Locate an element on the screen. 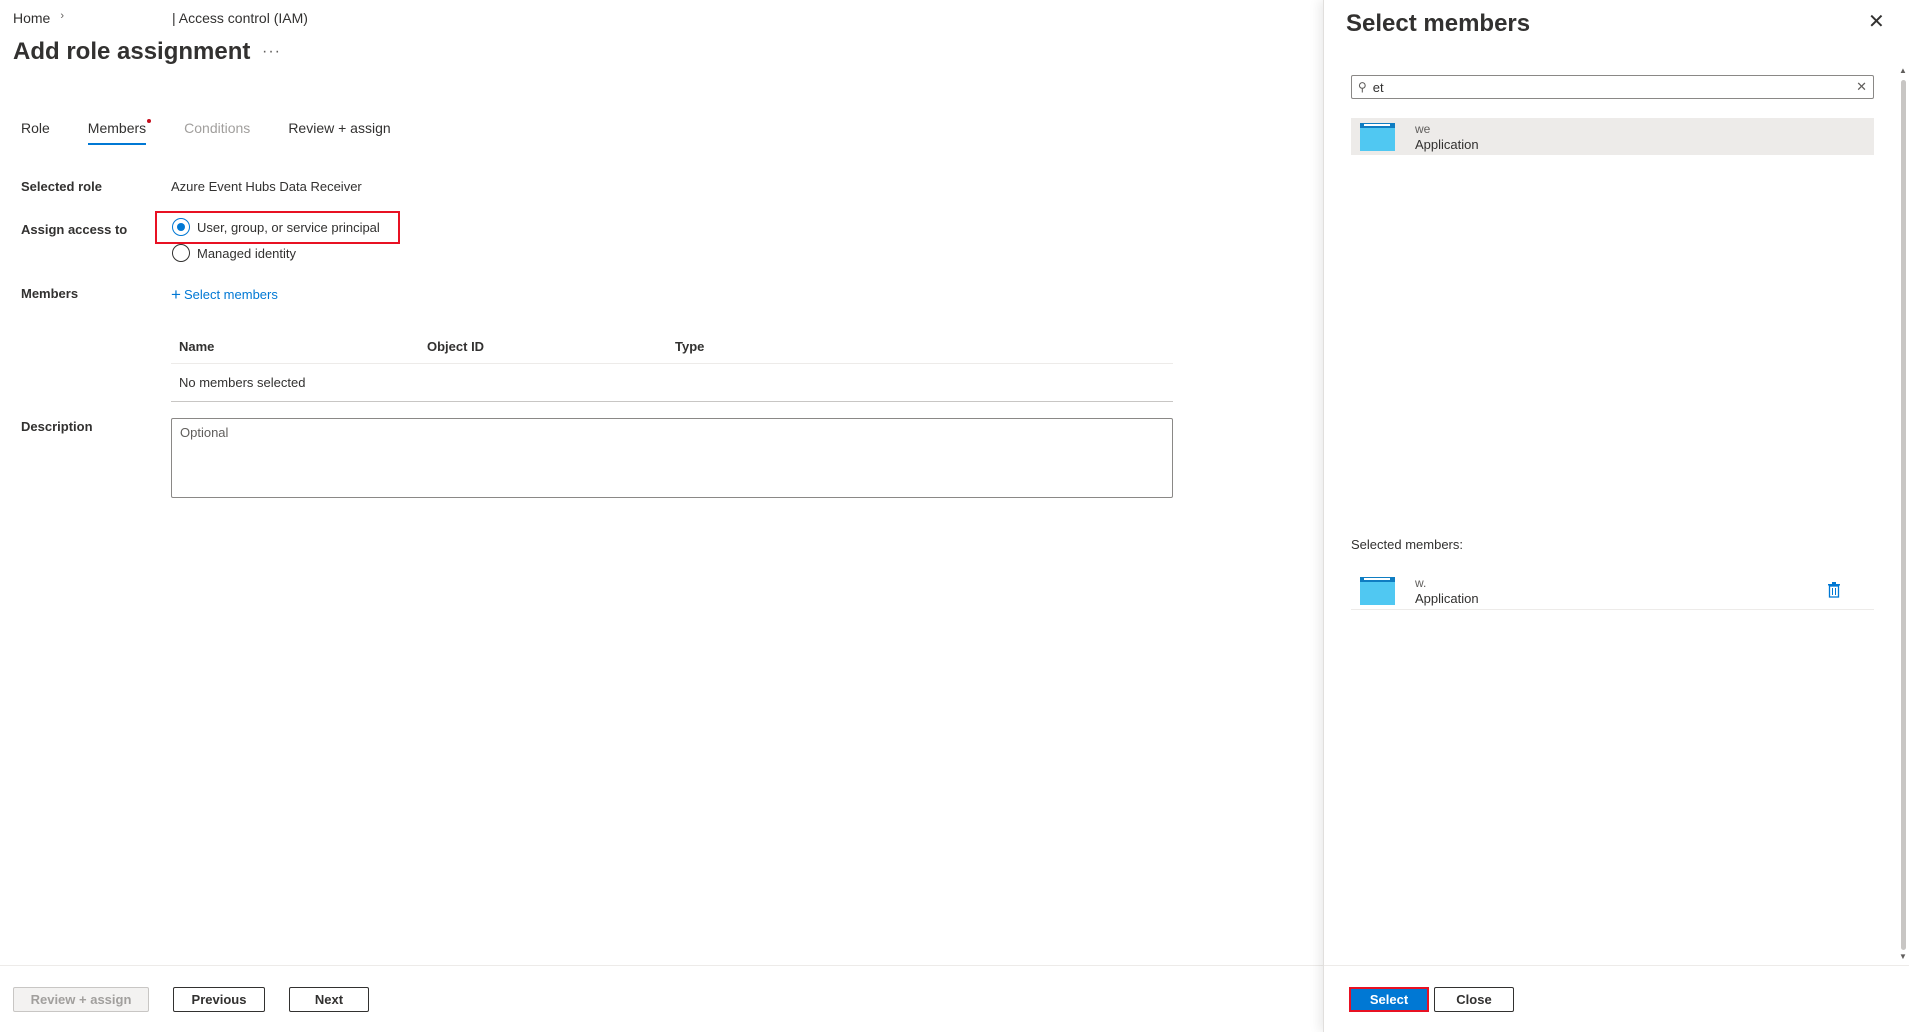 Image resolution: width=1909 pixels, height=1032 pixels. radio-unchecked-icon is located at coordinates (181, 253).